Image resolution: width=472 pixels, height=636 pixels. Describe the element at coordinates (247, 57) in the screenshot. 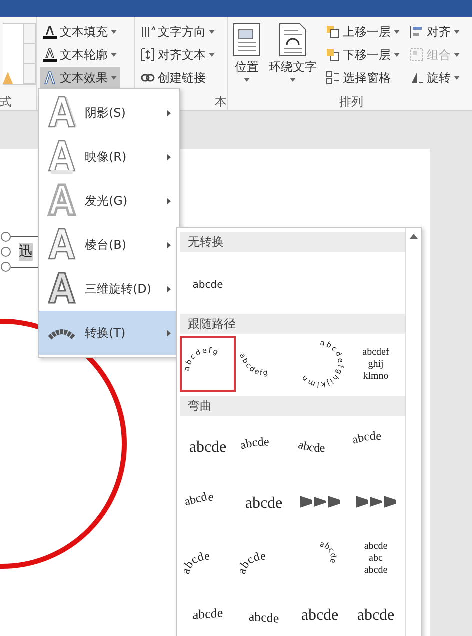

I see `ribbon-large-button: 位置` at that location.